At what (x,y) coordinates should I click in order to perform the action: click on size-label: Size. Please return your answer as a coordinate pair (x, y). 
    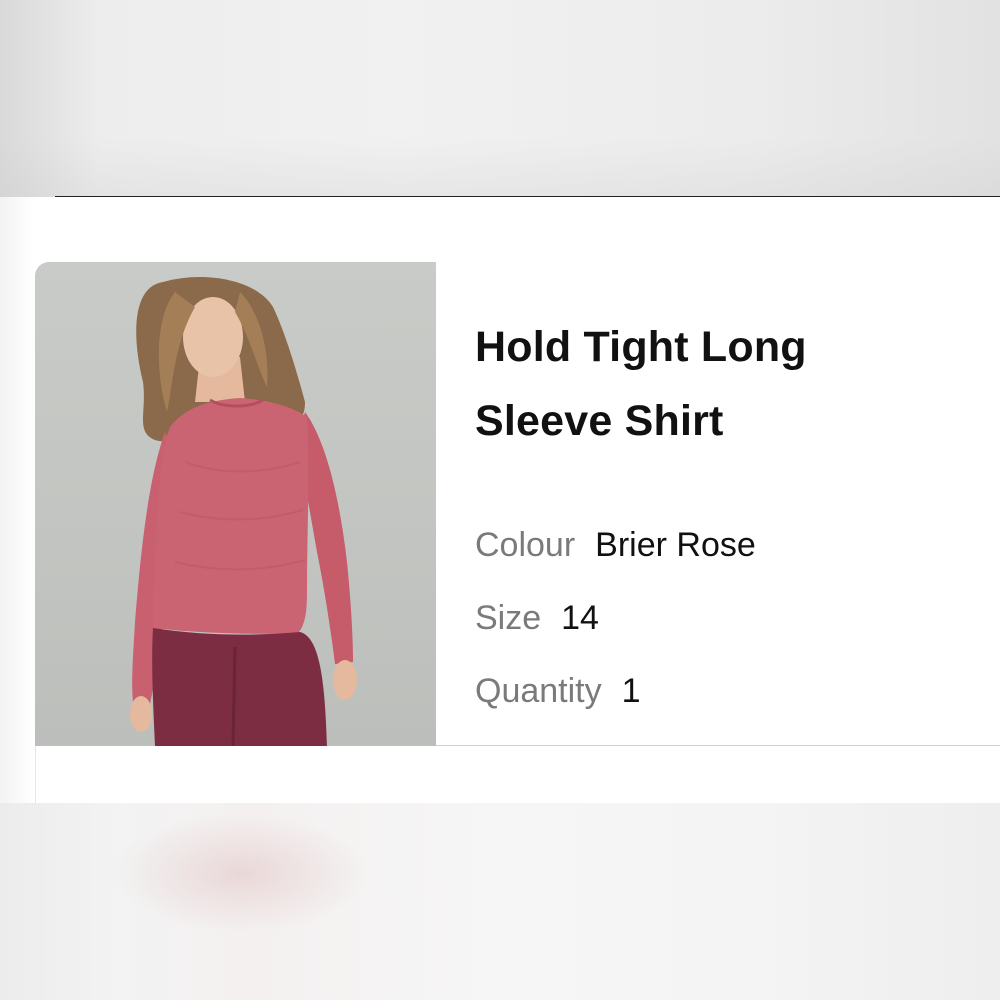
    Looking at the image, I should click on (508, 618).